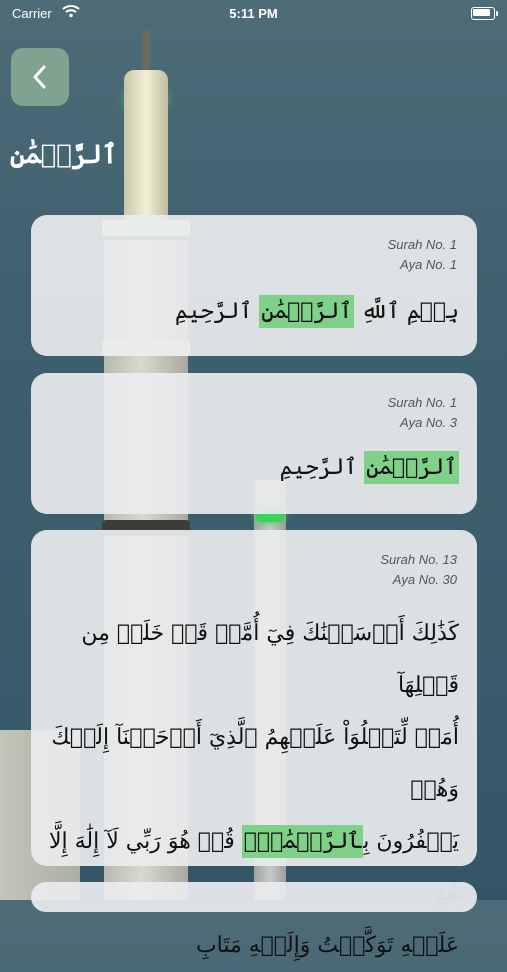  I want to click on chevron-left-icon, so click(39, 77).